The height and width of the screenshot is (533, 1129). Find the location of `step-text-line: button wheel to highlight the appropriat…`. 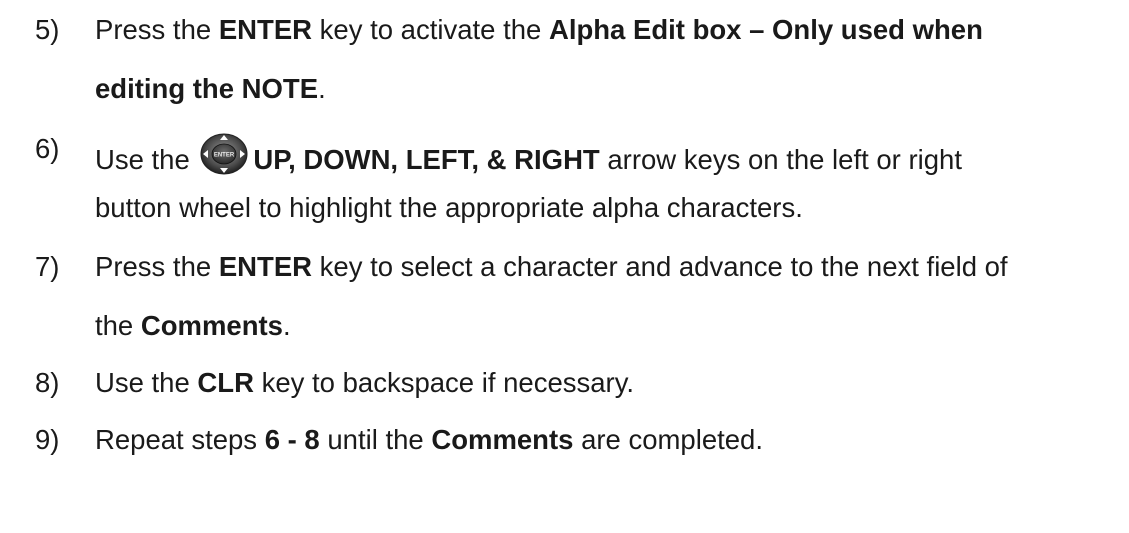

step-text-line: button wheel to highlight the appropriat… is located at coordinates (449, 208).